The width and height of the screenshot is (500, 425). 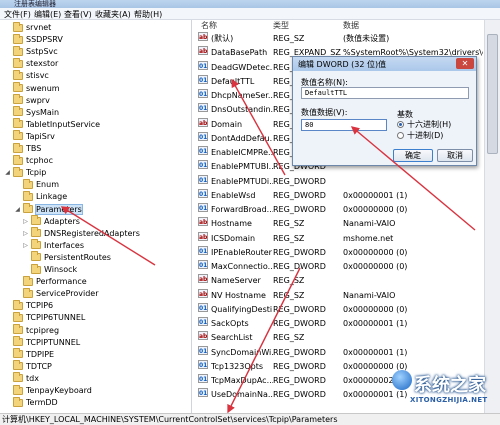 I want to click on menu-view: 查看(V), so click(x=78, y=14).